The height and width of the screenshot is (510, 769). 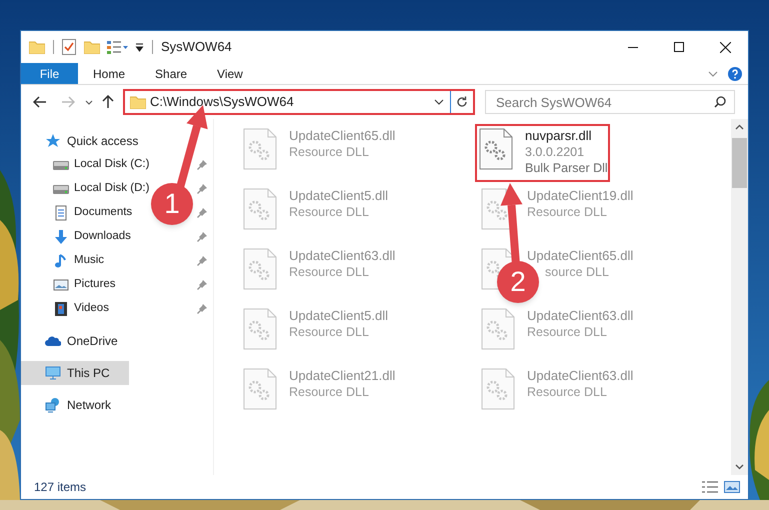 I want to click on file-name: UpdateClient19.dll, so click(x=580, y=196).